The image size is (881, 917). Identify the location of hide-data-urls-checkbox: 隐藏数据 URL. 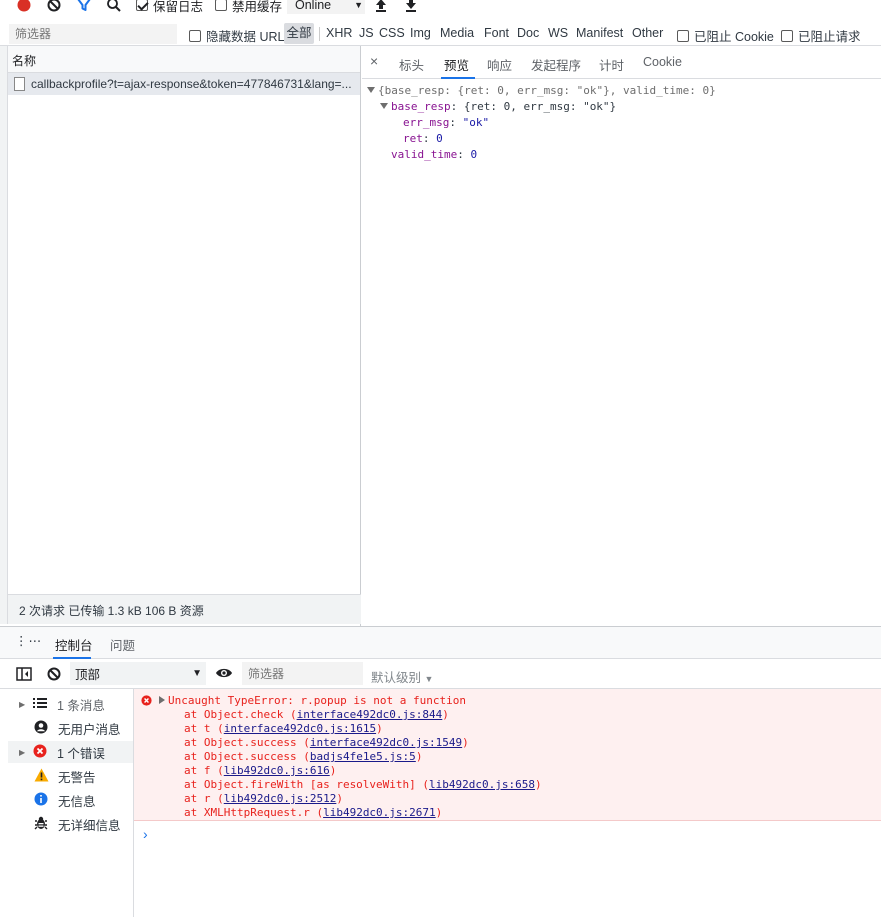
(236, 35).